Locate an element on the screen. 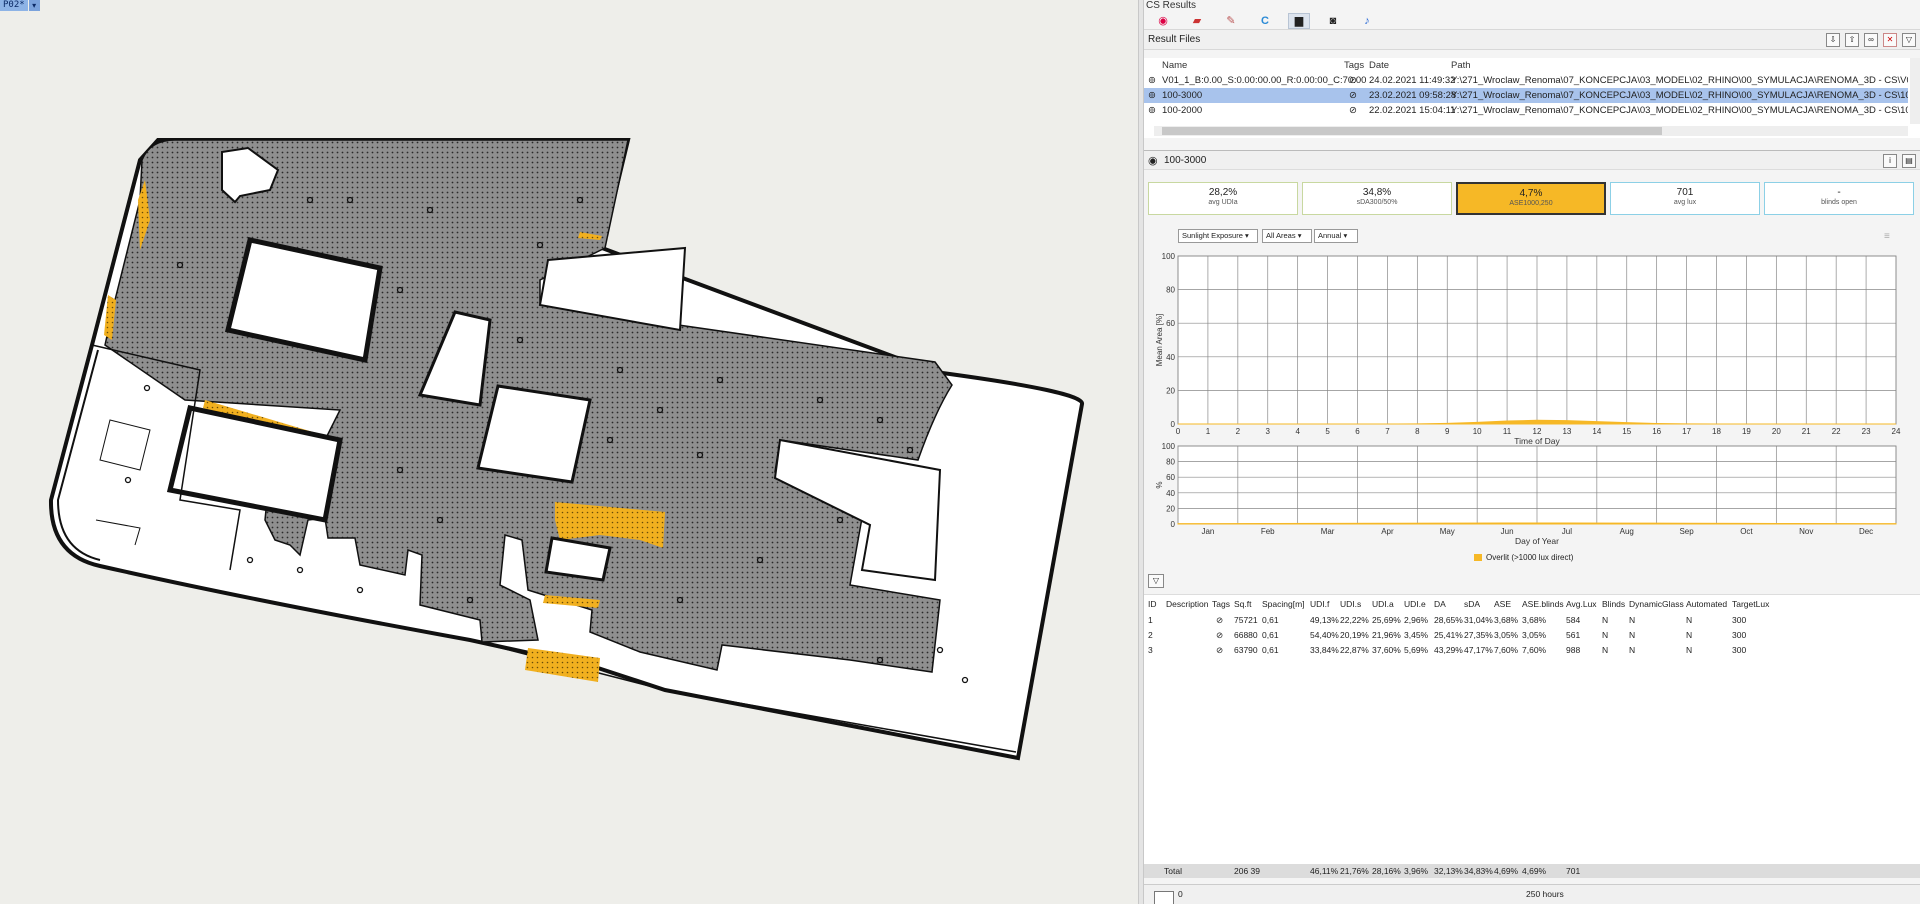 The height and width of the screenshot is (904, 1920). legend-label: Overlit (>1000 lux direct) is located at coordinates (1530, 557).